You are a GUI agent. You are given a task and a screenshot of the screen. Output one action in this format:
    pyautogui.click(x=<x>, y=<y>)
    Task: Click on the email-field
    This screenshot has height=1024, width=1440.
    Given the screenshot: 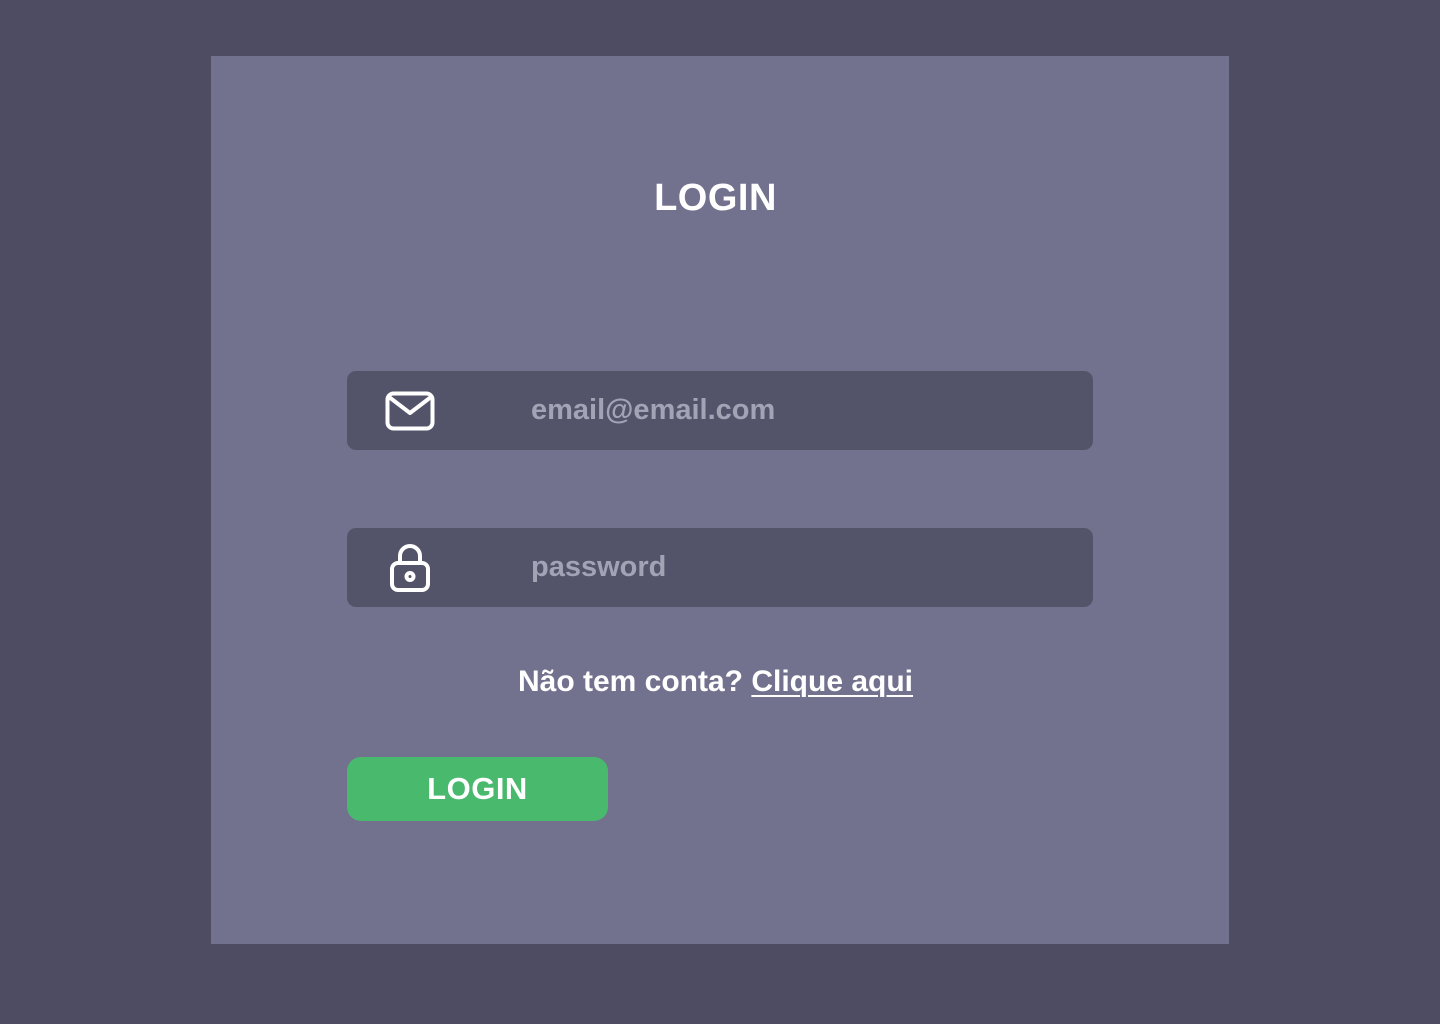 What is the action you would take?
    pyautogui.click(x=720, y=410)
    